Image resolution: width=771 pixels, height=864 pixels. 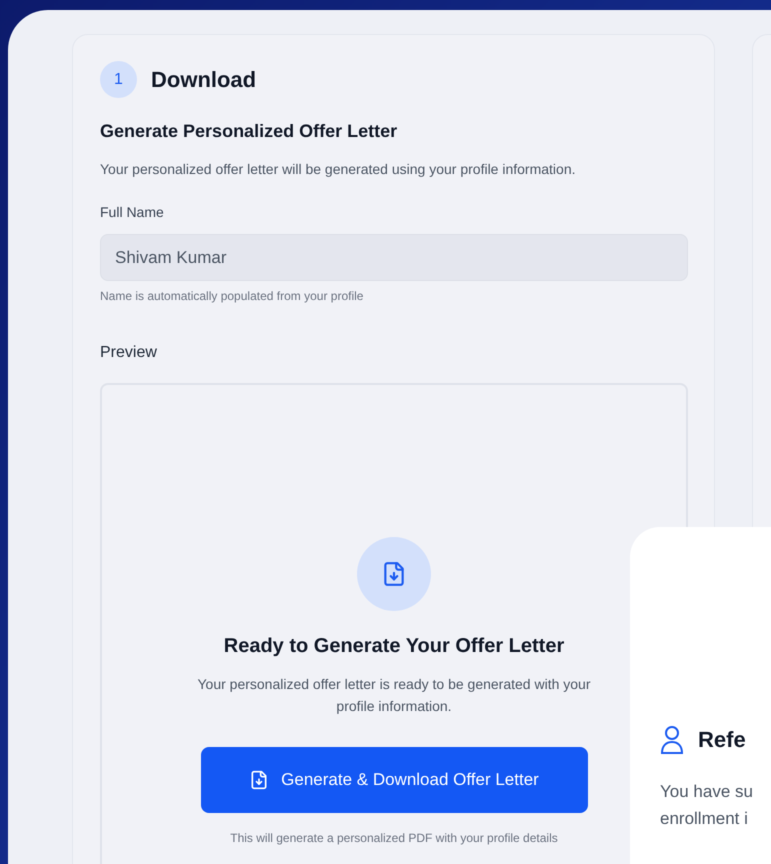 I want to click on button-note: This will generate a personalized PDF with your profile details, so click(x=394, y=838).